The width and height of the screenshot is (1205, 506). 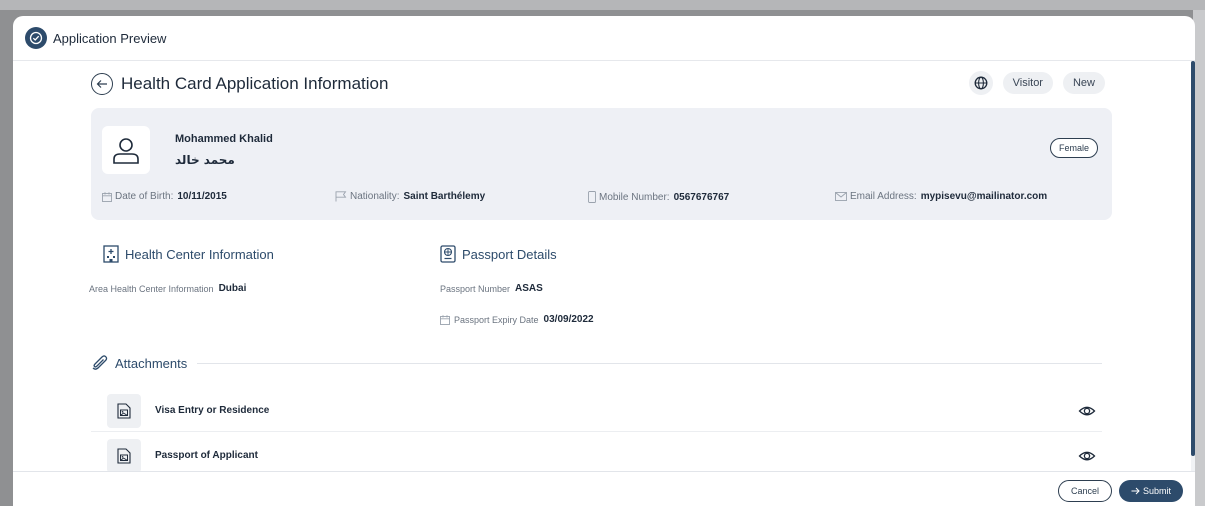 What do you see at coordinates (1156, 491) in the screenshot?
I see `submit-label: Submit` at bounding box center [1156, 491].